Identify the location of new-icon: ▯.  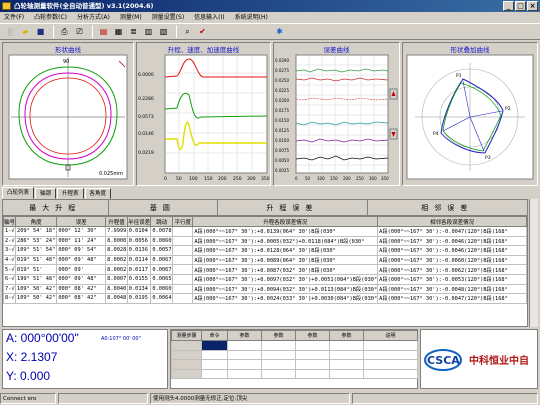
(10, 31).